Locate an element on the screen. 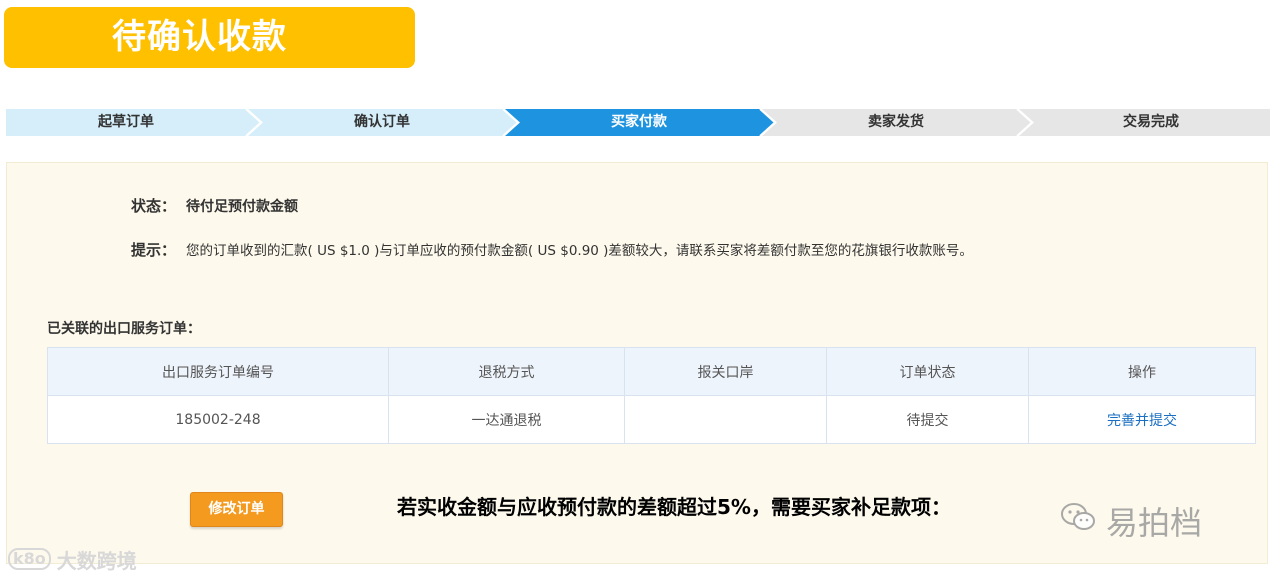 This screenshot has height=582, width=1270. col-action: 操作 is located at coordinates (1142, 371).